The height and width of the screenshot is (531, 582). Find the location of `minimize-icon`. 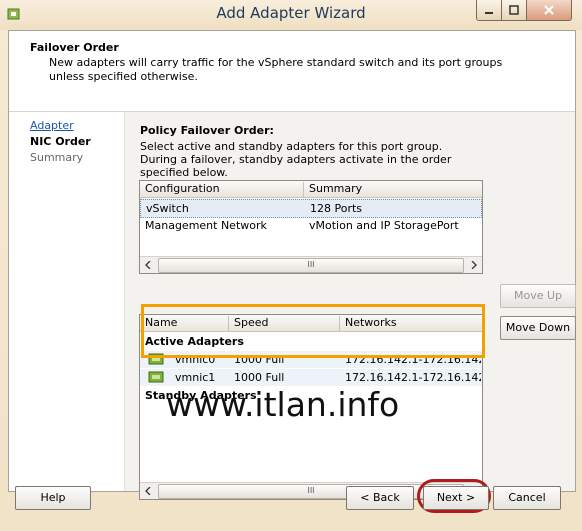

minimize-icon is located at coordinates (489, 13).